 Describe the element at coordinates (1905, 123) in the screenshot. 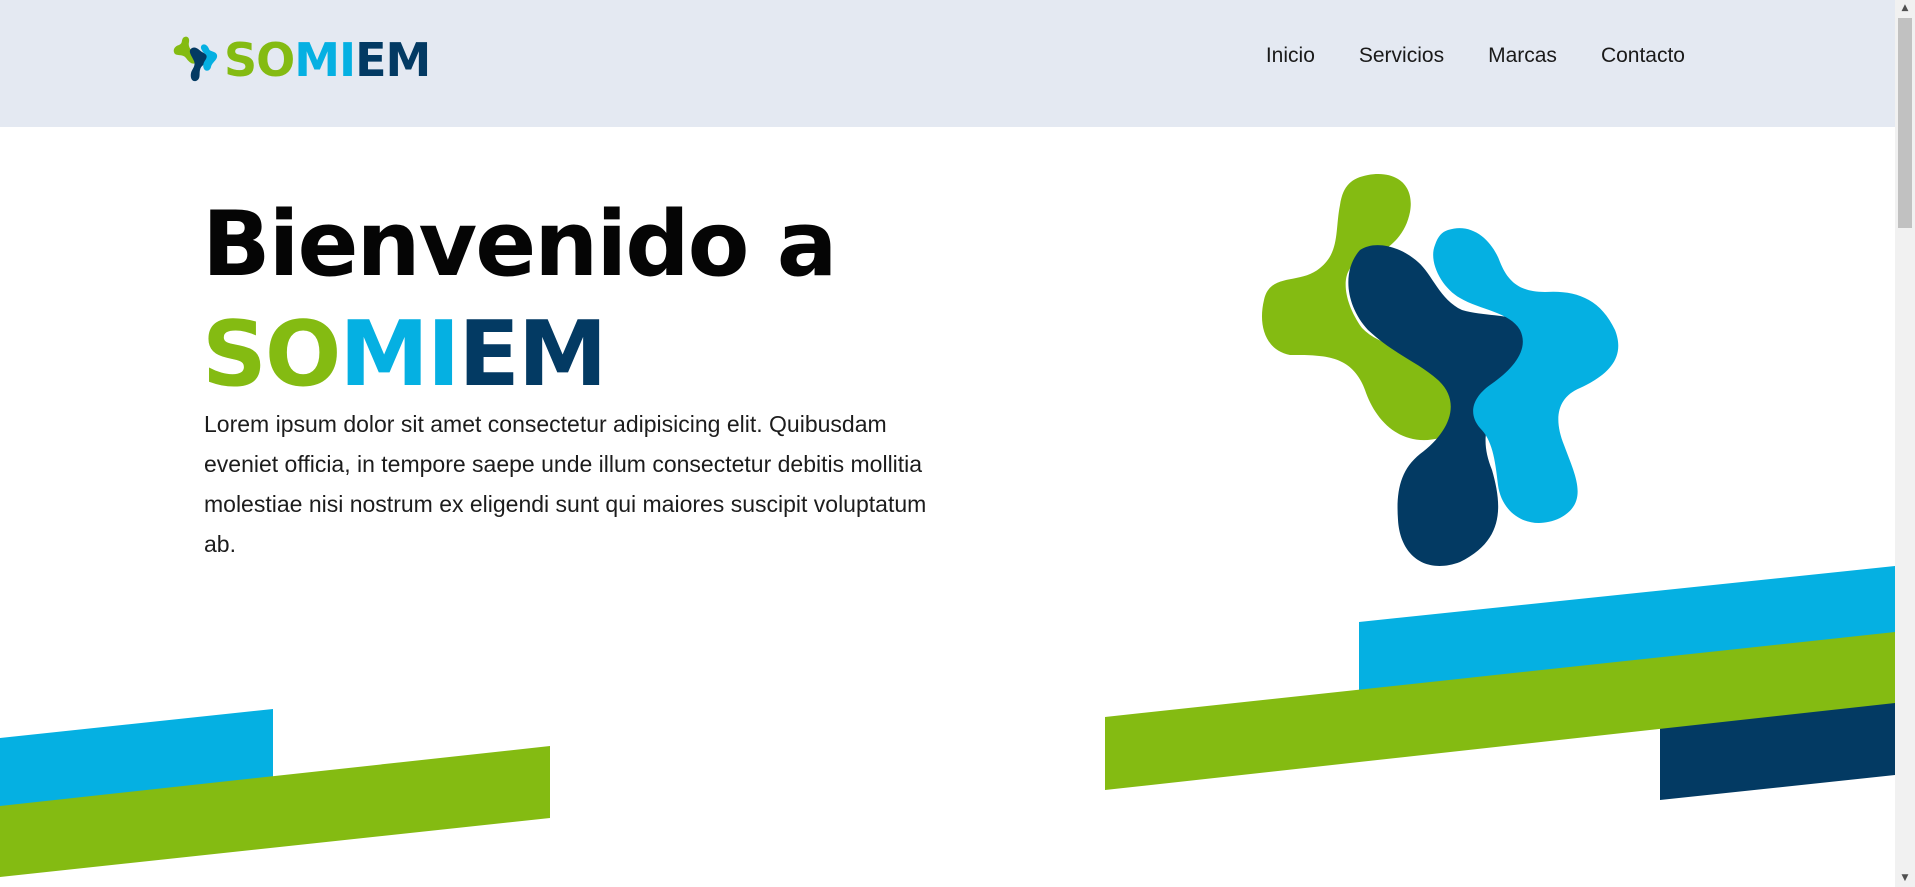

I see `scrollbar-thumb` at that location.